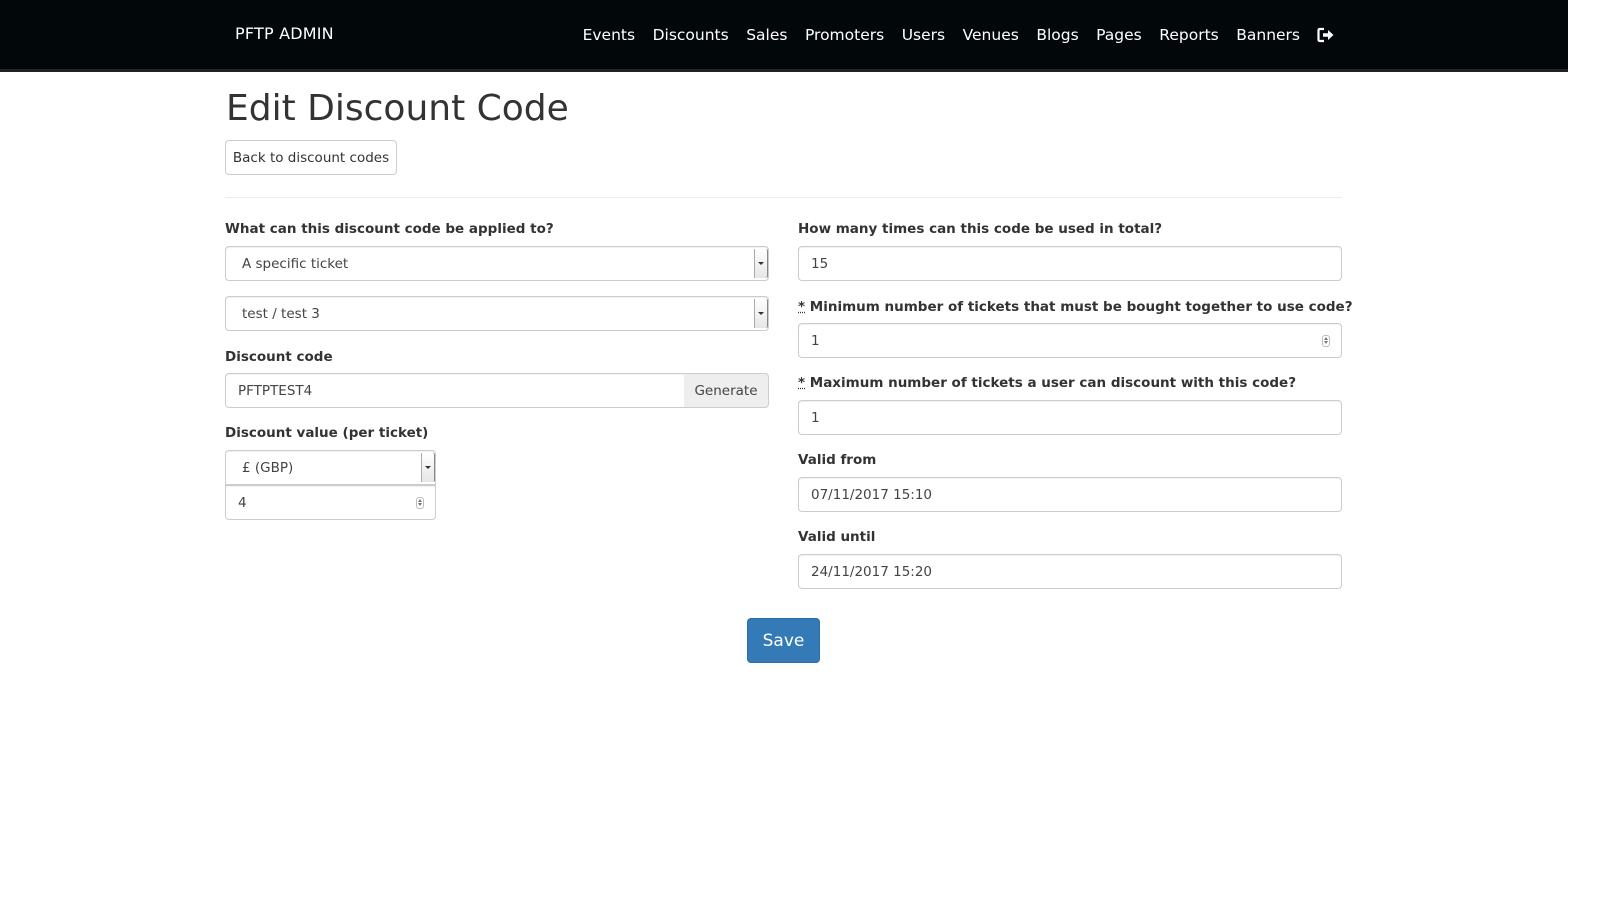  Describe the element at coordinates (275, 390) in the screenshot. I see `discount-code-value: PFTPTEST4` at that location.